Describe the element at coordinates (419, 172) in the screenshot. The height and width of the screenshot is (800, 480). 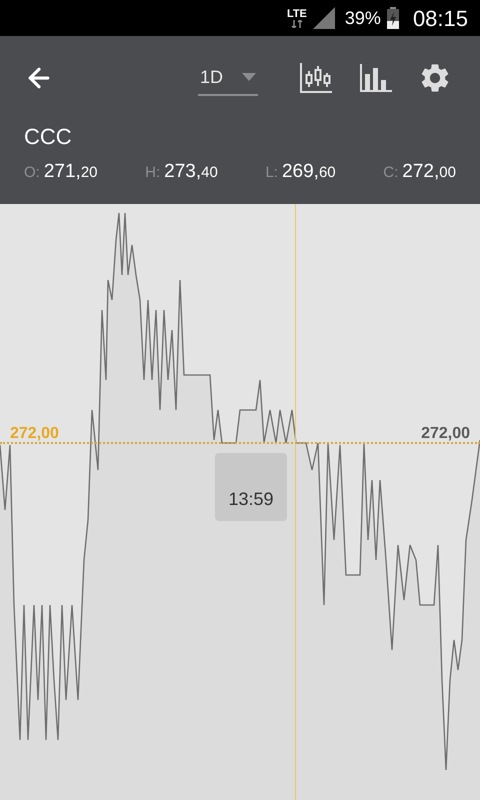
I see `ohlc-value: C: 272,00` at that location.